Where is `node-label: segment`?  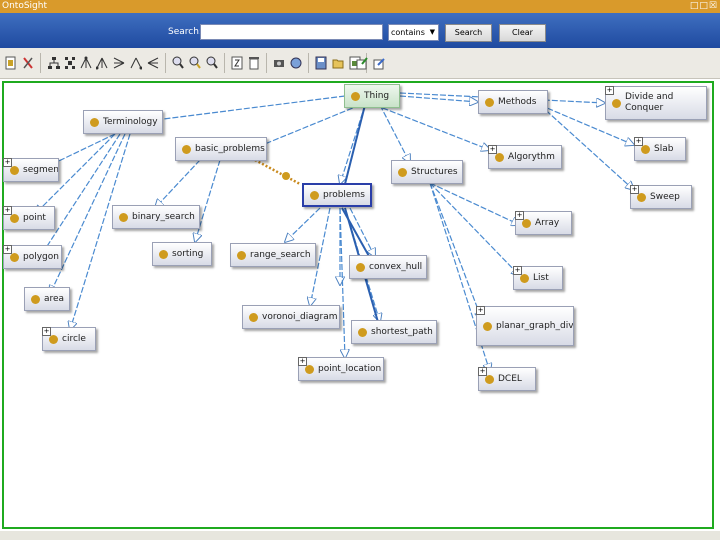
node-label: segment is located at coordinates (40, 170).